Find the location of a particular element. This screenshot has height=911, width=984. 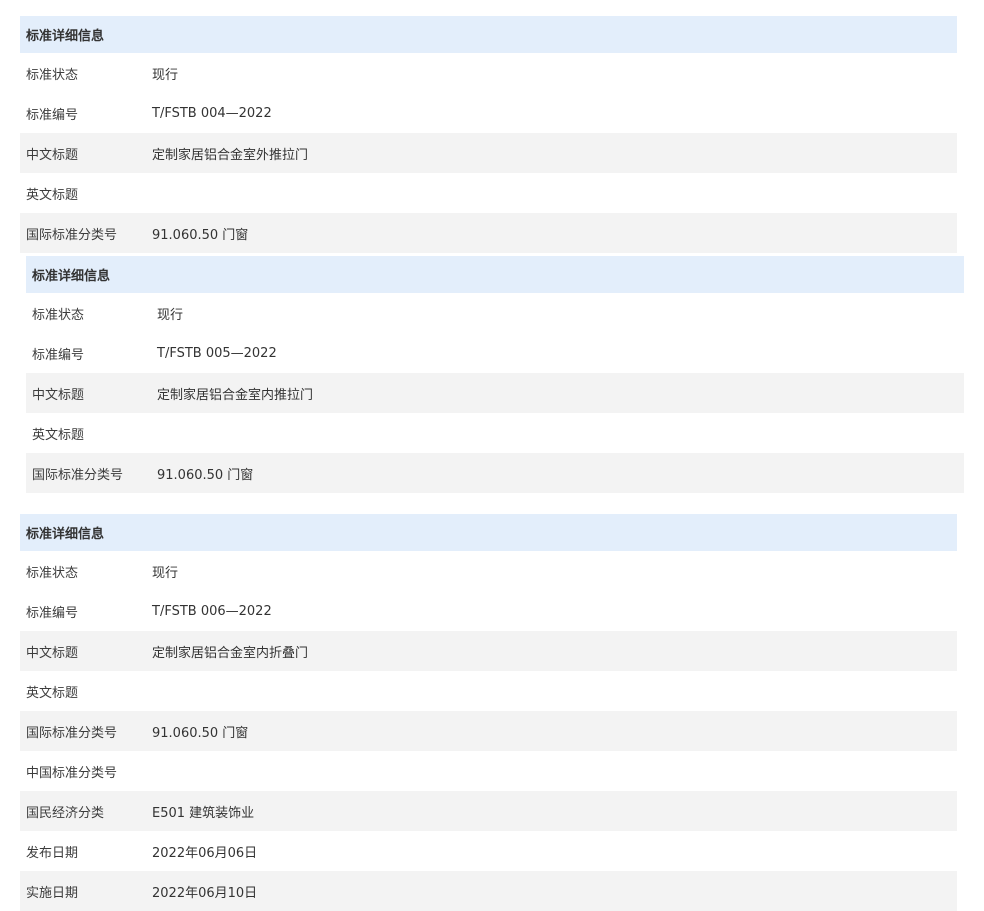

label-economy-classification: 国民经济分类 is located at coordinates (65, 813).